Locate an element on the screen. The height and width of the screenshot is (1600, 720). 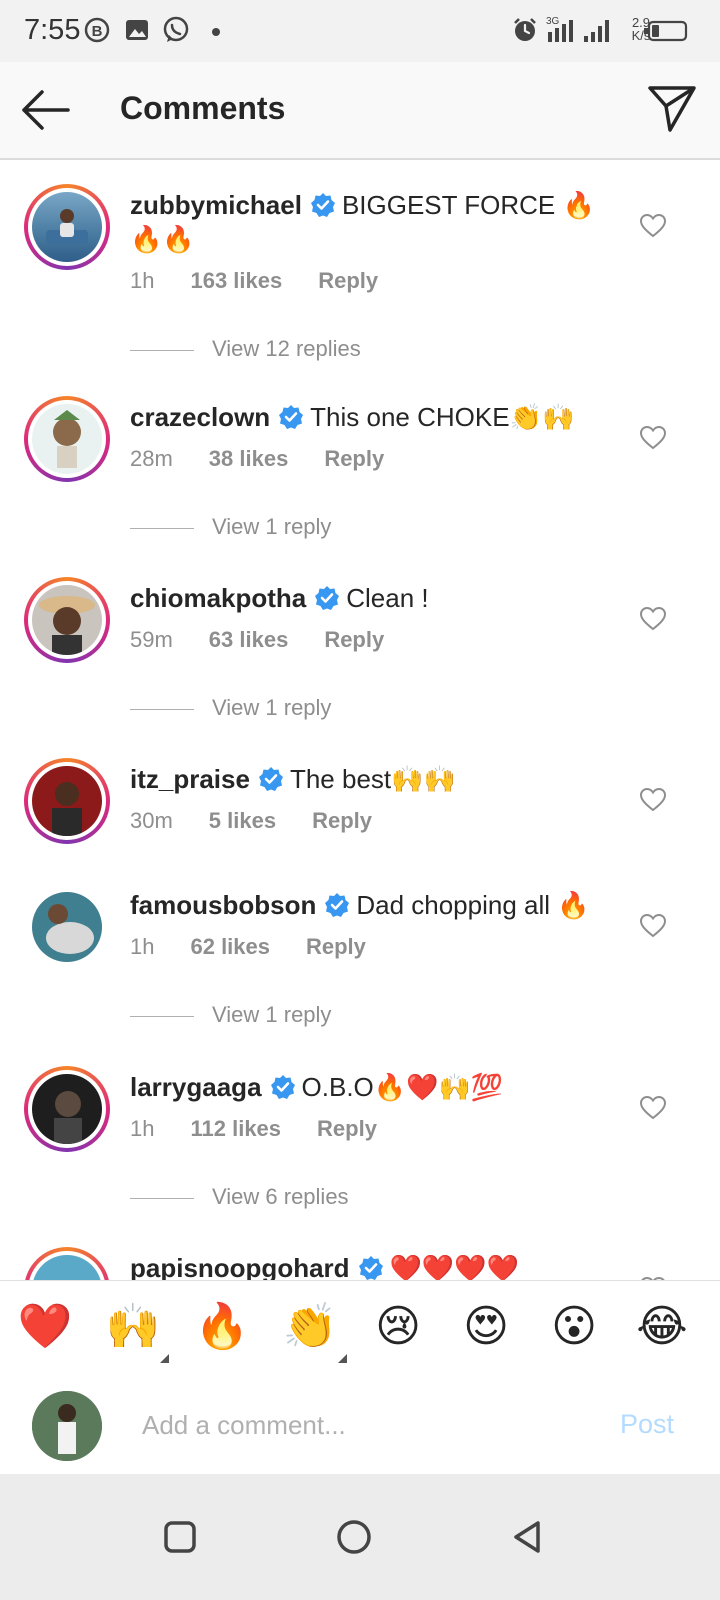
quick-reactions-bar: ❤️ 🙌 🔥 👏 😢 😍 😮 😂 is located at coordinates (360, 1329).